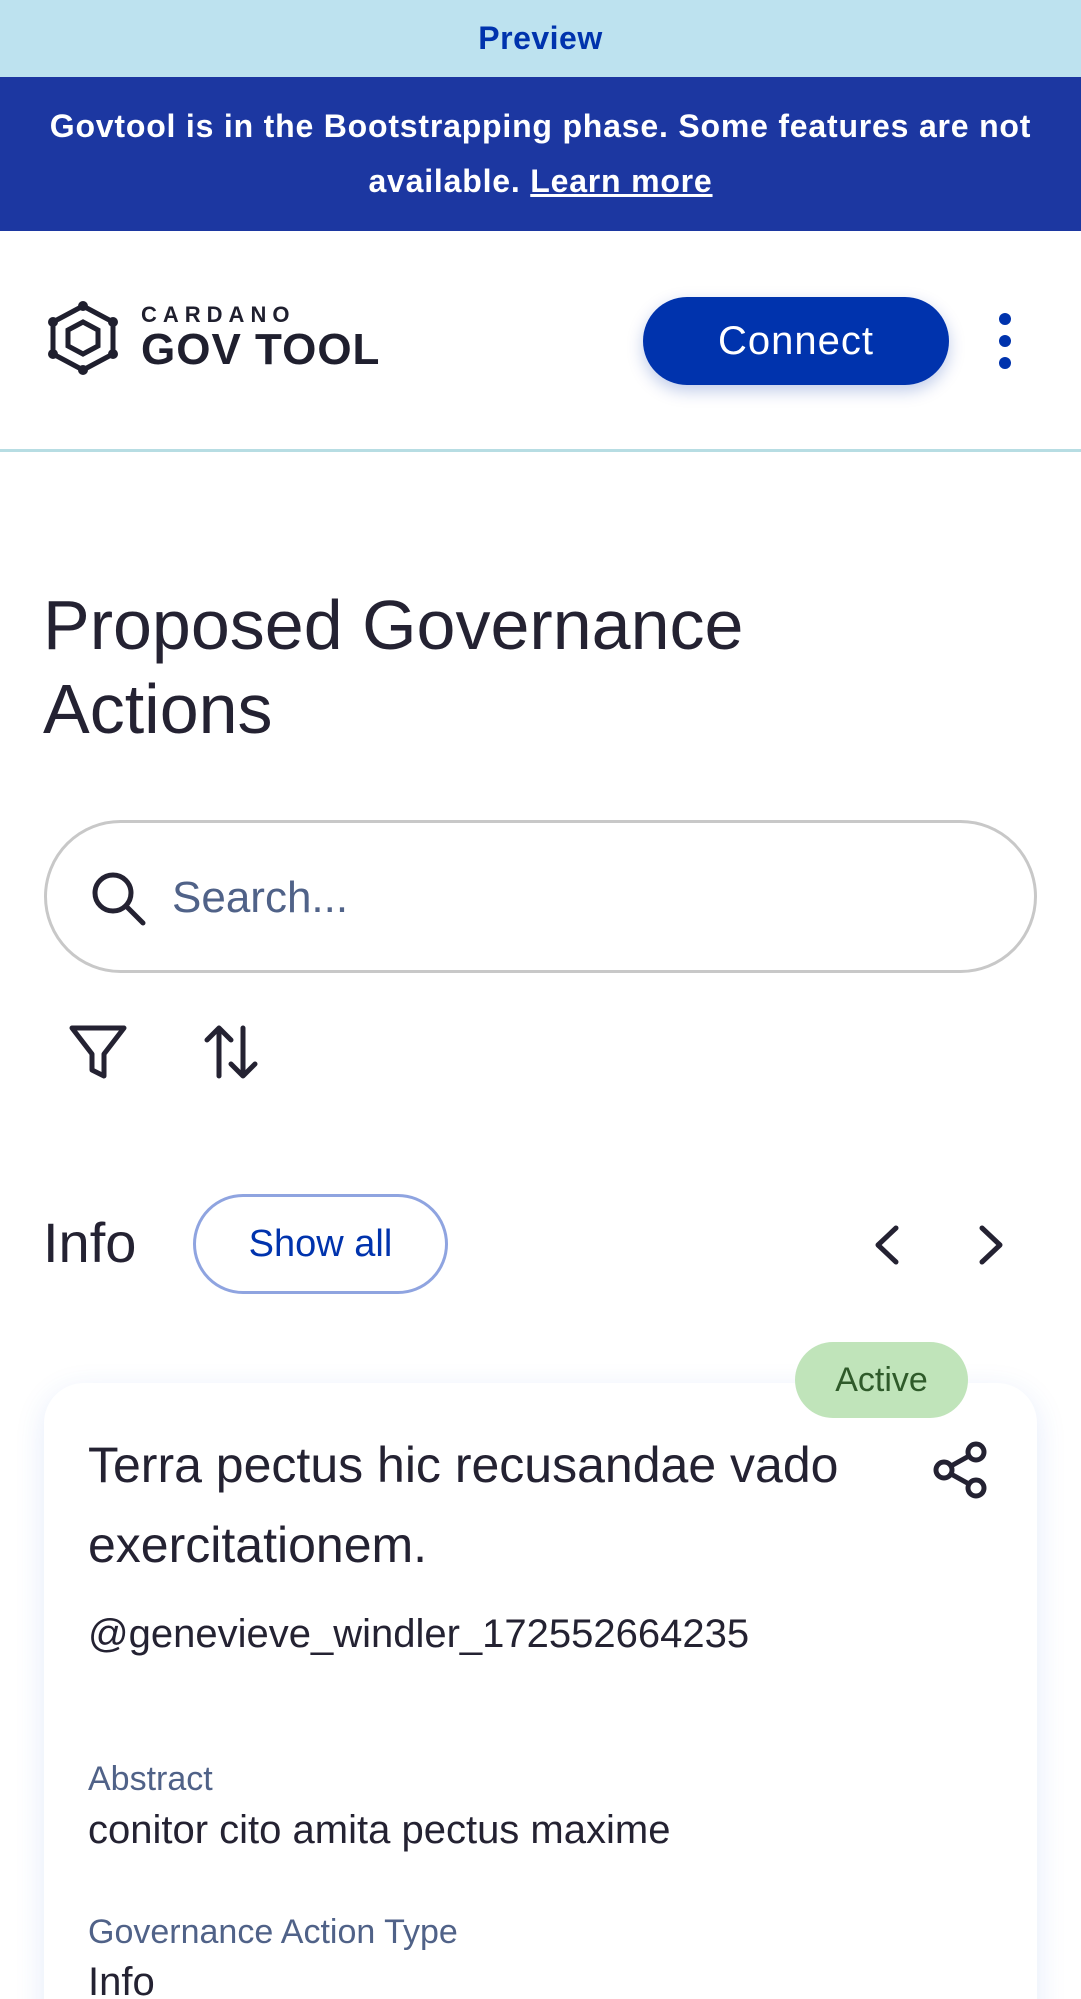 This screenshot has width=1081, height=1999. What do you see at coordinates (796, 341) in the screenshot?
I see `connect-button: Connect` at bounding box center [796, 341].